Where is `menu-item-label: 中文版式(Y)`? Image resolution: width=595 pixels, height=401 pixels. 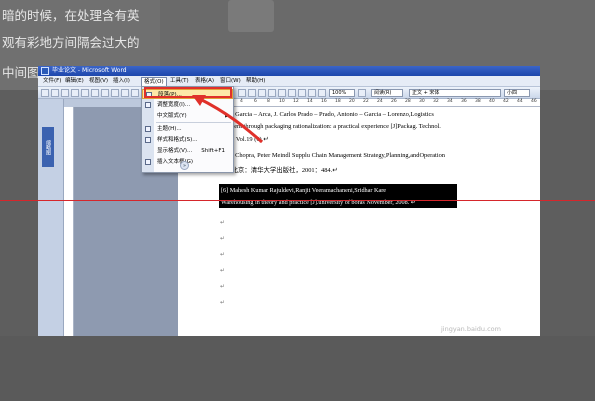
menu-item-label: 中文版式(Y) is located at coordinates (172, 116).